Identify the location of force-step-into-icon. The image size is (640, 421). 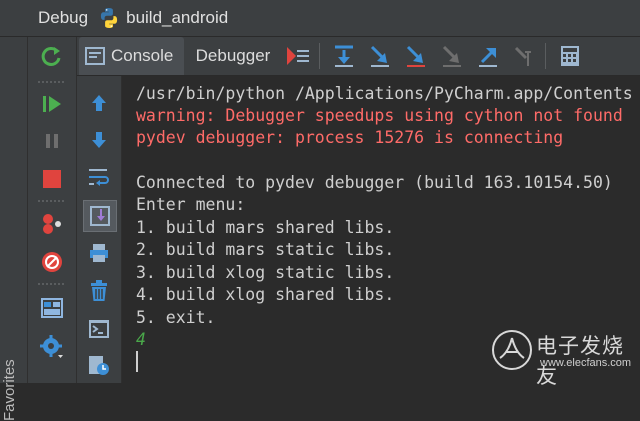
(451, 56).